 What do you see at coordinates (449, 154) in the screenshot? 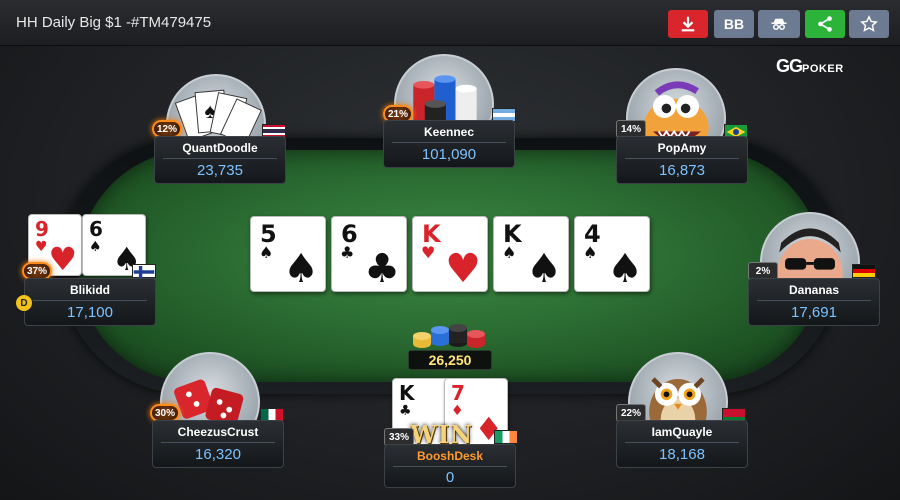
I see `player-stack: 101,090` at bounding box center [449, 154].